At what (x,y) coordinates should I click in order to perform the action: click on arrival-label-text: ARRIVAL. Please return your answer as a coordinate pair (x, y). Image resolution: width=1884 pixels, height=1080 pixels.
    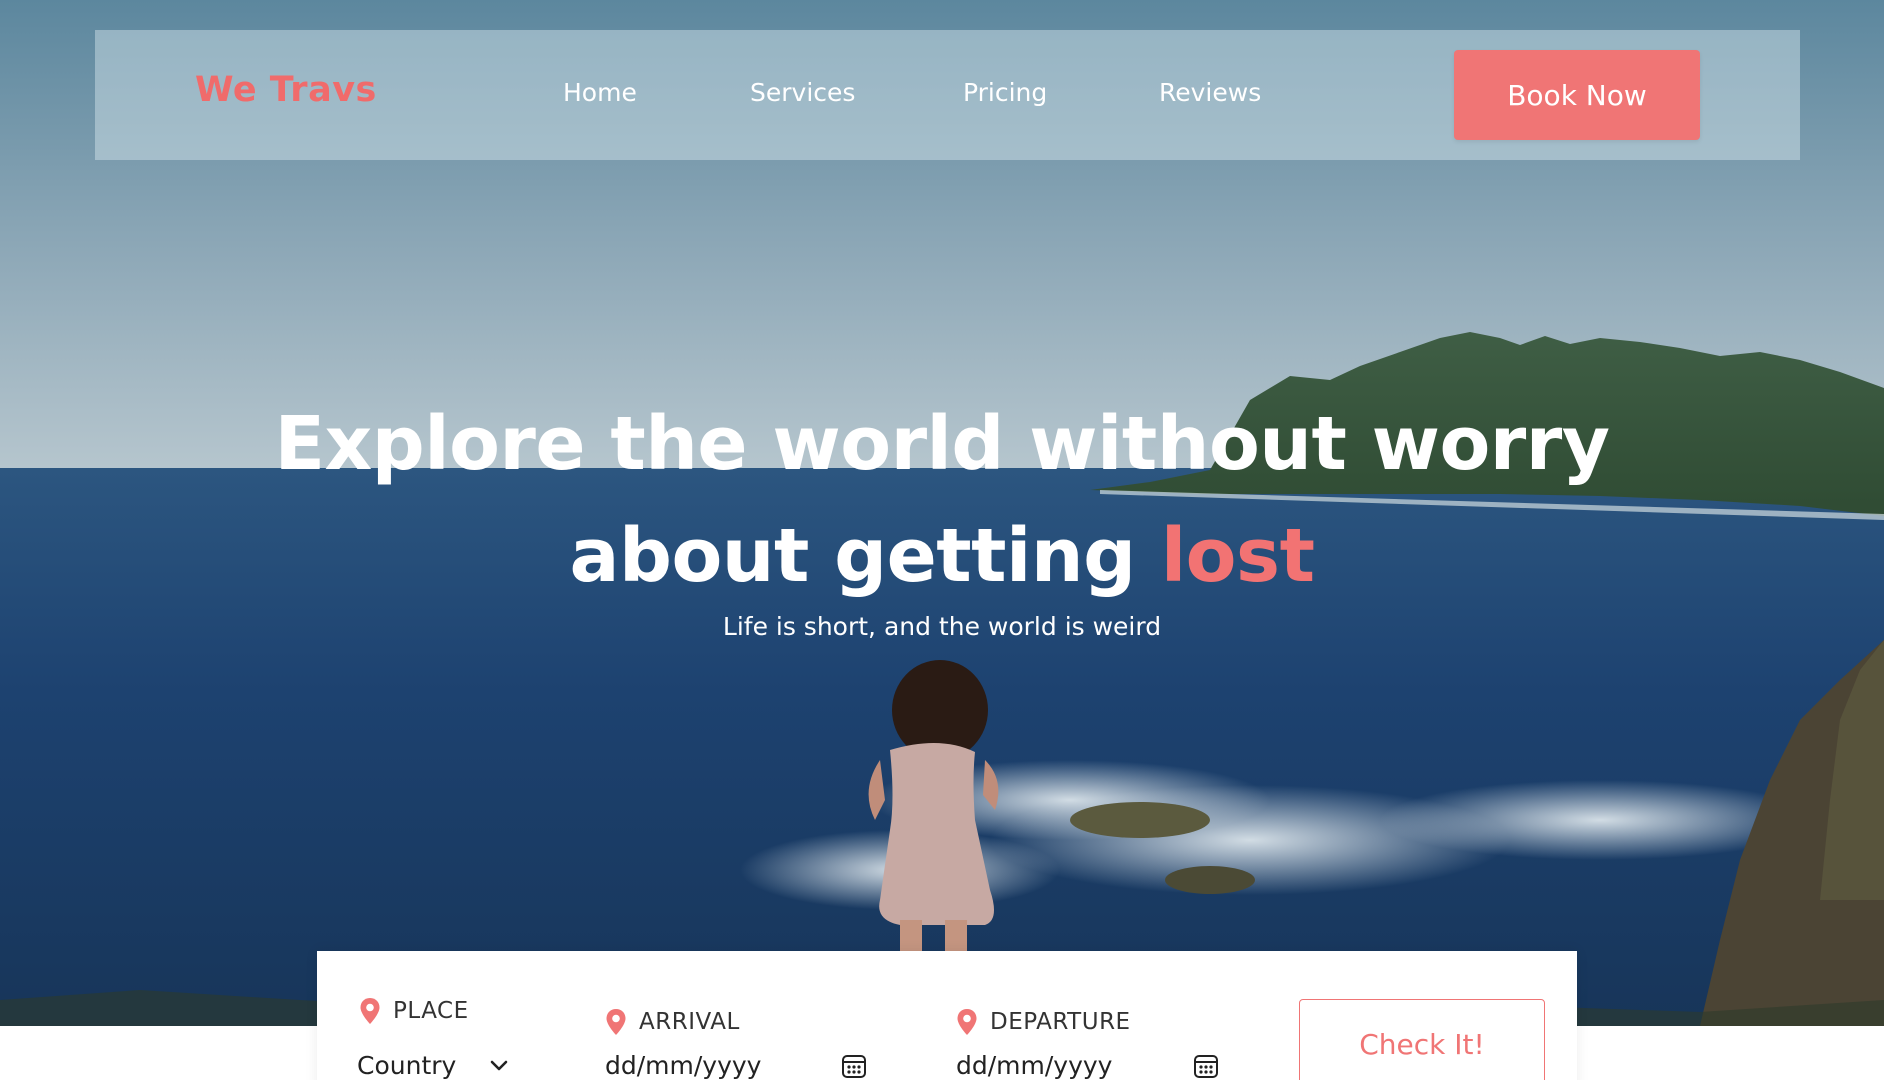
    Looking at the image, I should click on (689, 1022).